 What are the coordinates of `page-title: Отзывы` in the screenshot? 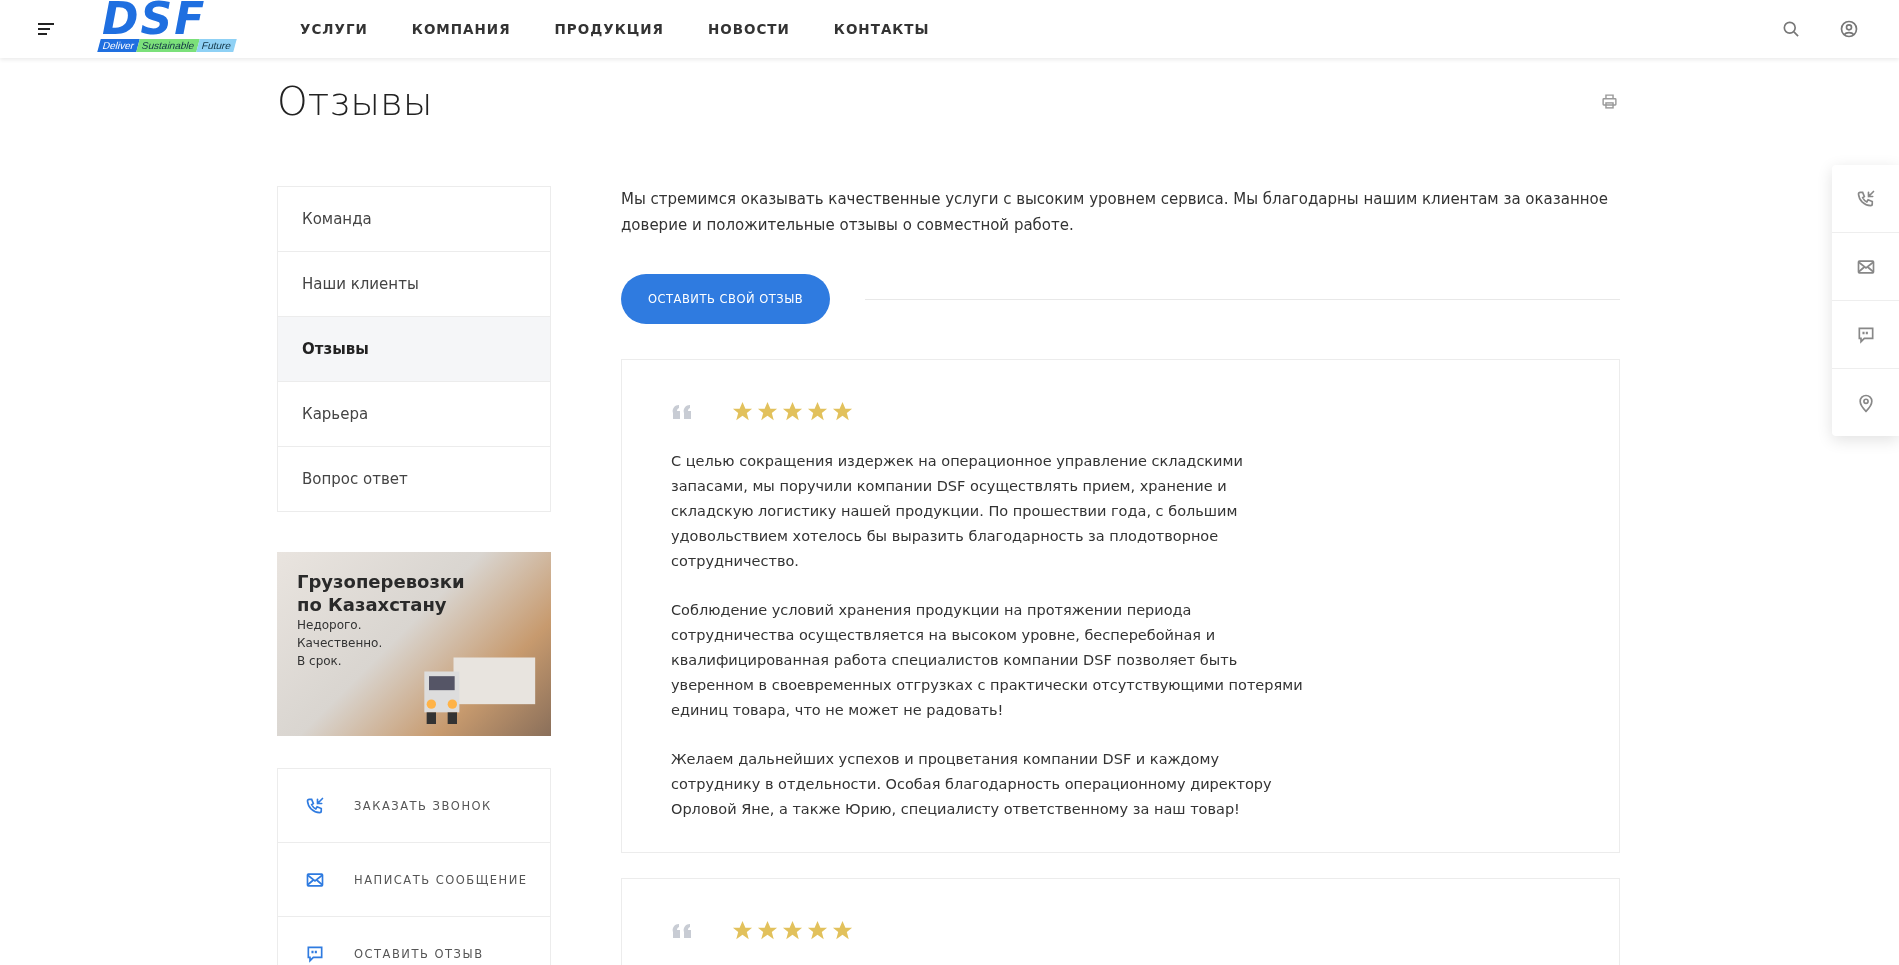 It's located at (355, 101).